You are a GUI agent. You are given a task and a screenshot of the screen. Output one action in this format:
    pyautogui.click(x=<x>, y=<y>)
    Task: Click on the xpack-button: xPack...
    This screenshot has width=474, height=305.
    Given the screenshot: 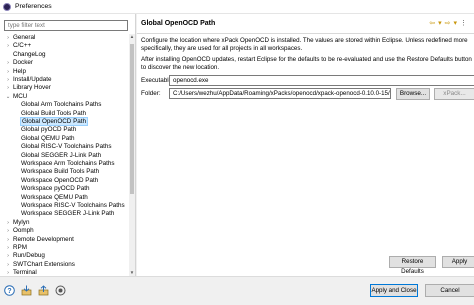 What is the action you would take?
    pyautogui.click(x=454, y=94)
    